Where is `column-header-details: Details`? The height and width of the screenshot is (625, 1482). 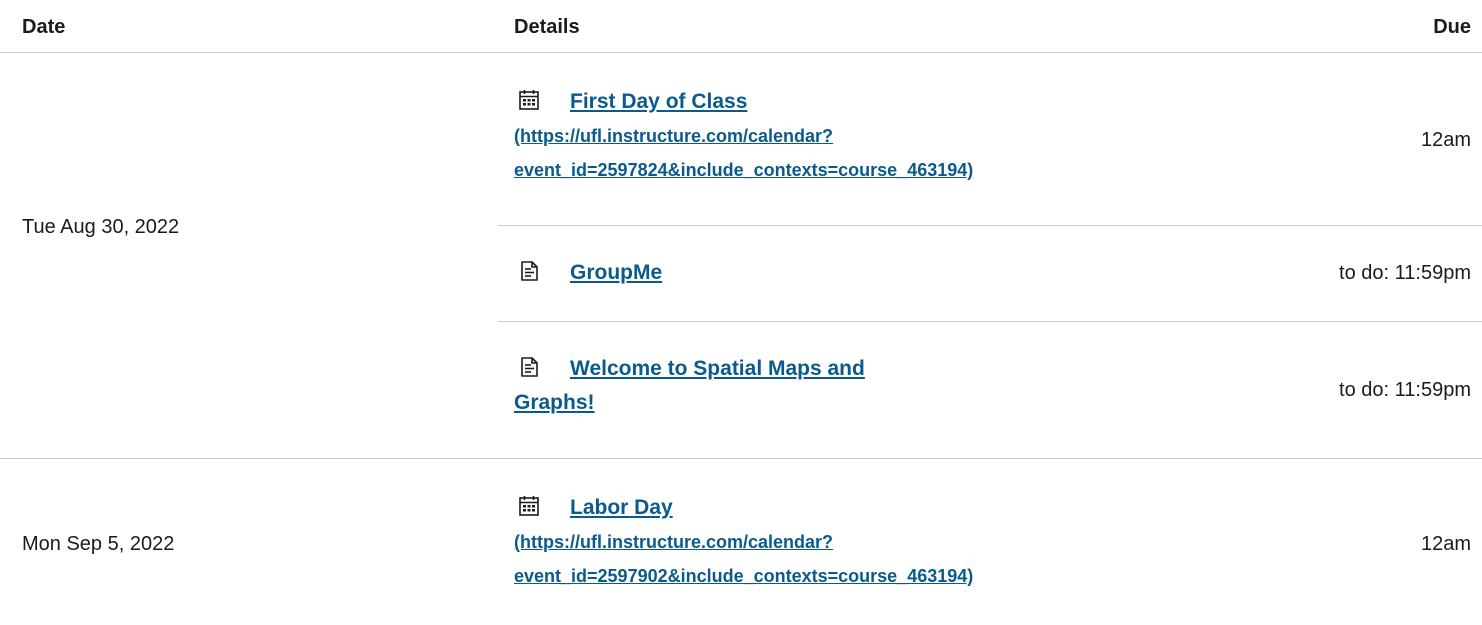
column-header-details: Details is located at coordinates (547, 27).